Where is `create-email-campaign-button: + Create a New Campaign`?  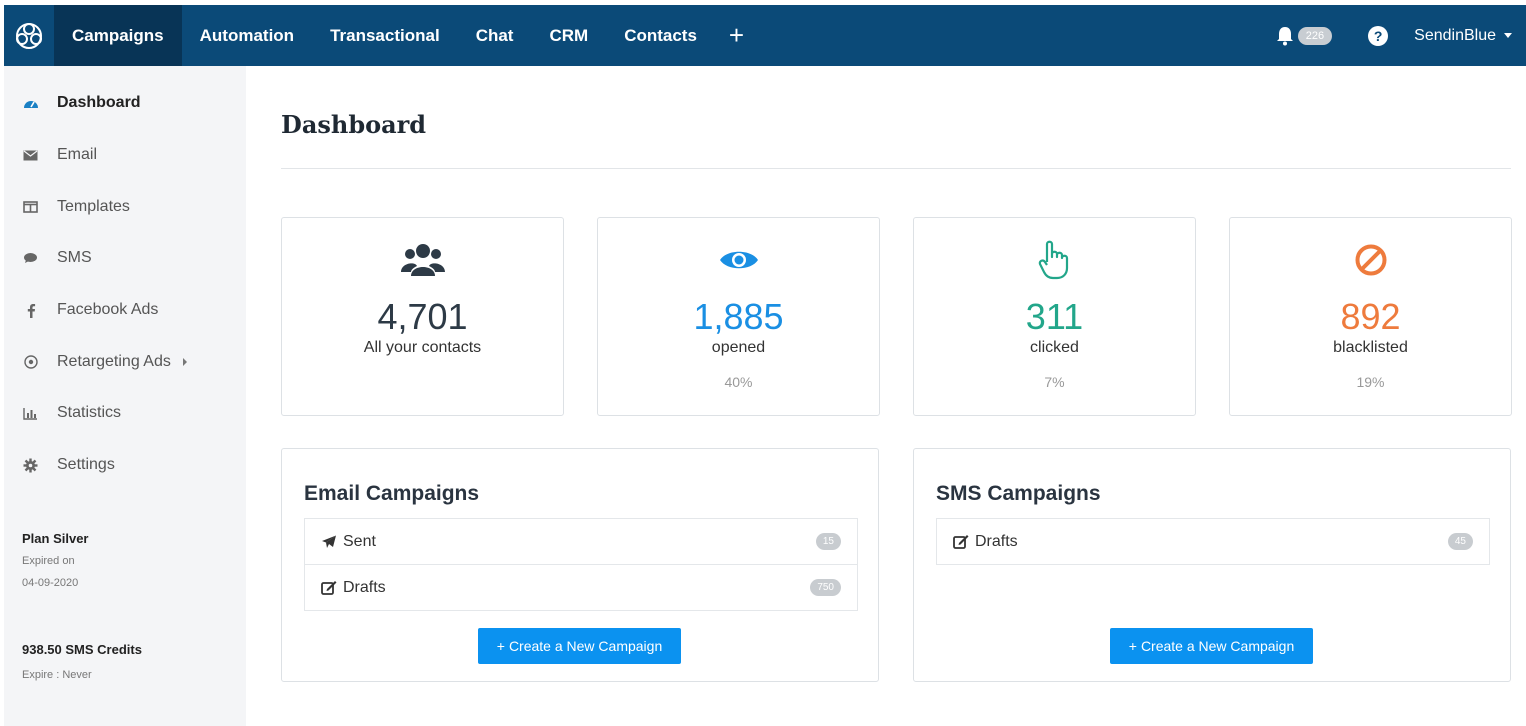 create-email-campaign-button: + Create a New Campaign is located at coordinates (579, 646).